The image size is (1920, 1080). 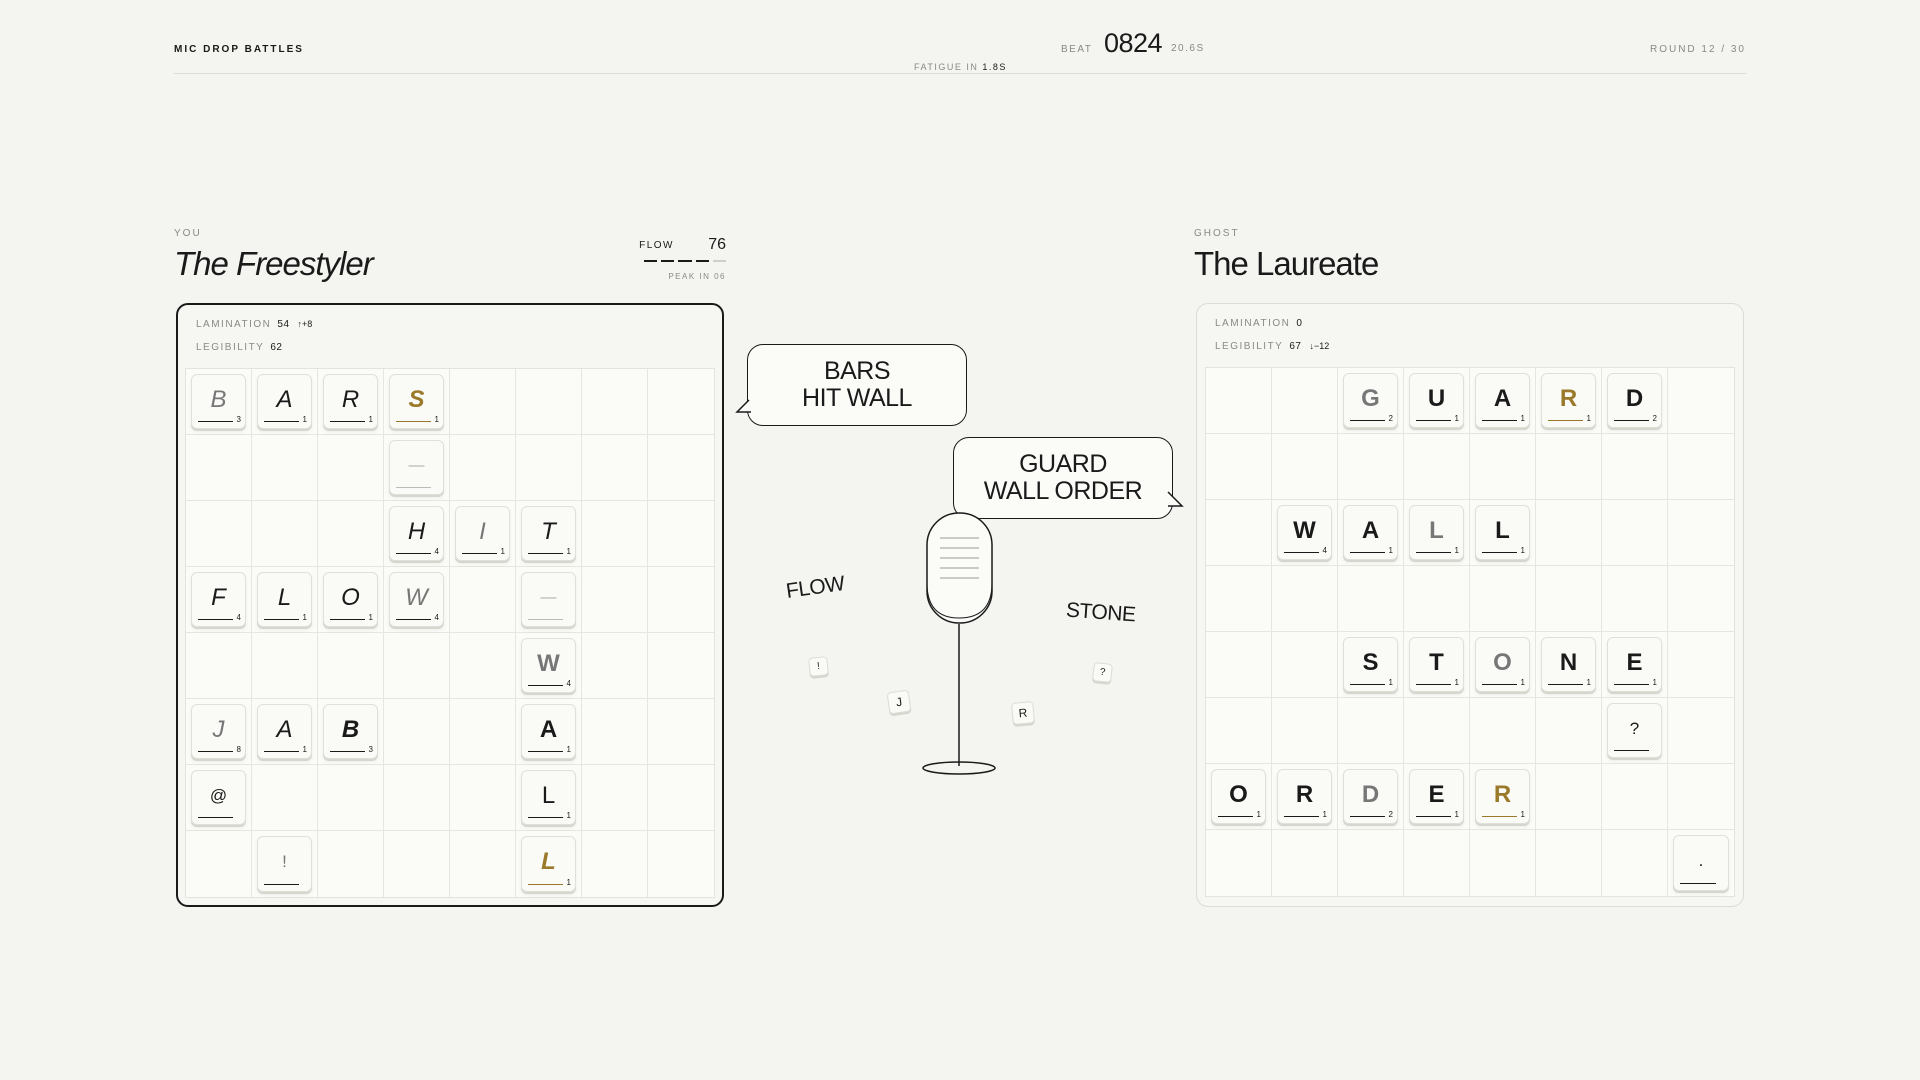 I want to click on floating-tile: !, so click(x=818, y=666).